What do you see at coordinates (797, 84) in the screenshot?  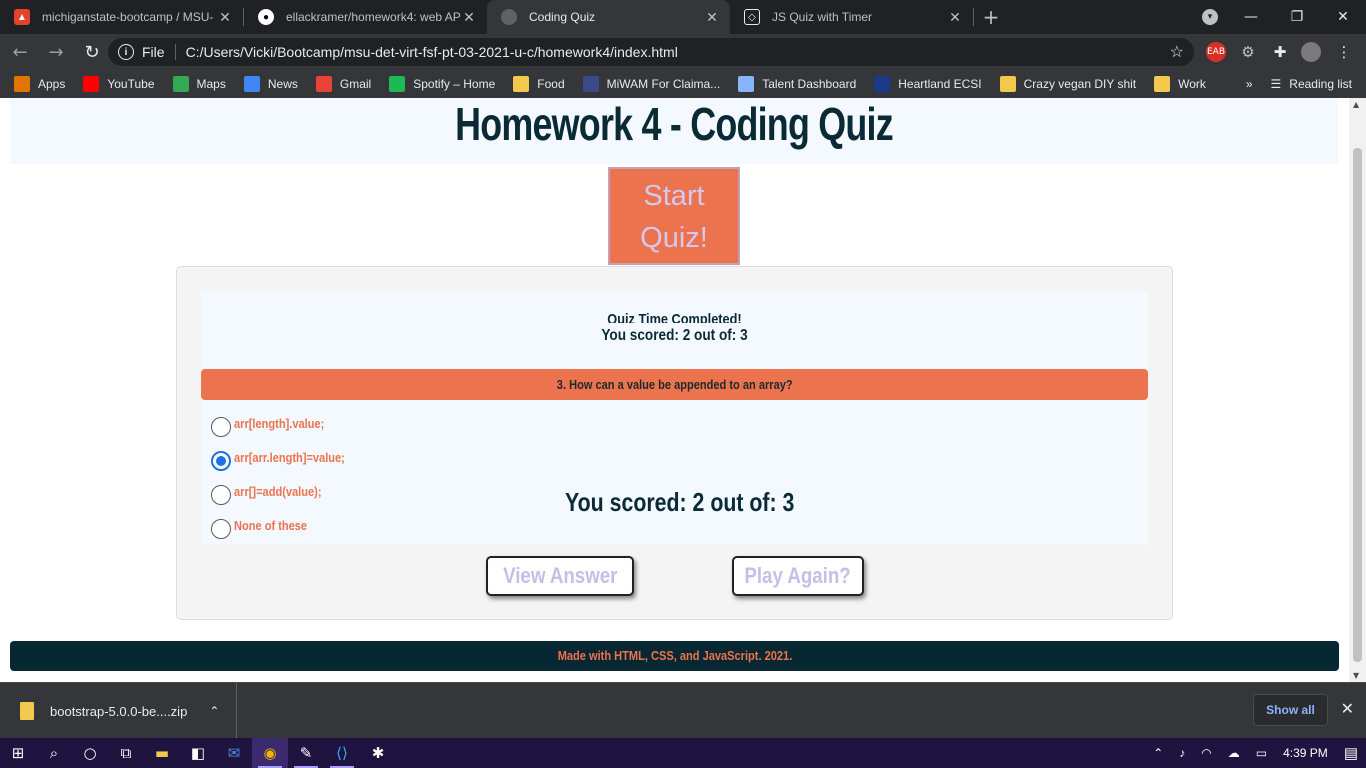 I see `bookmark-item: Talent Dashboard` at bounding box center [797, 84].